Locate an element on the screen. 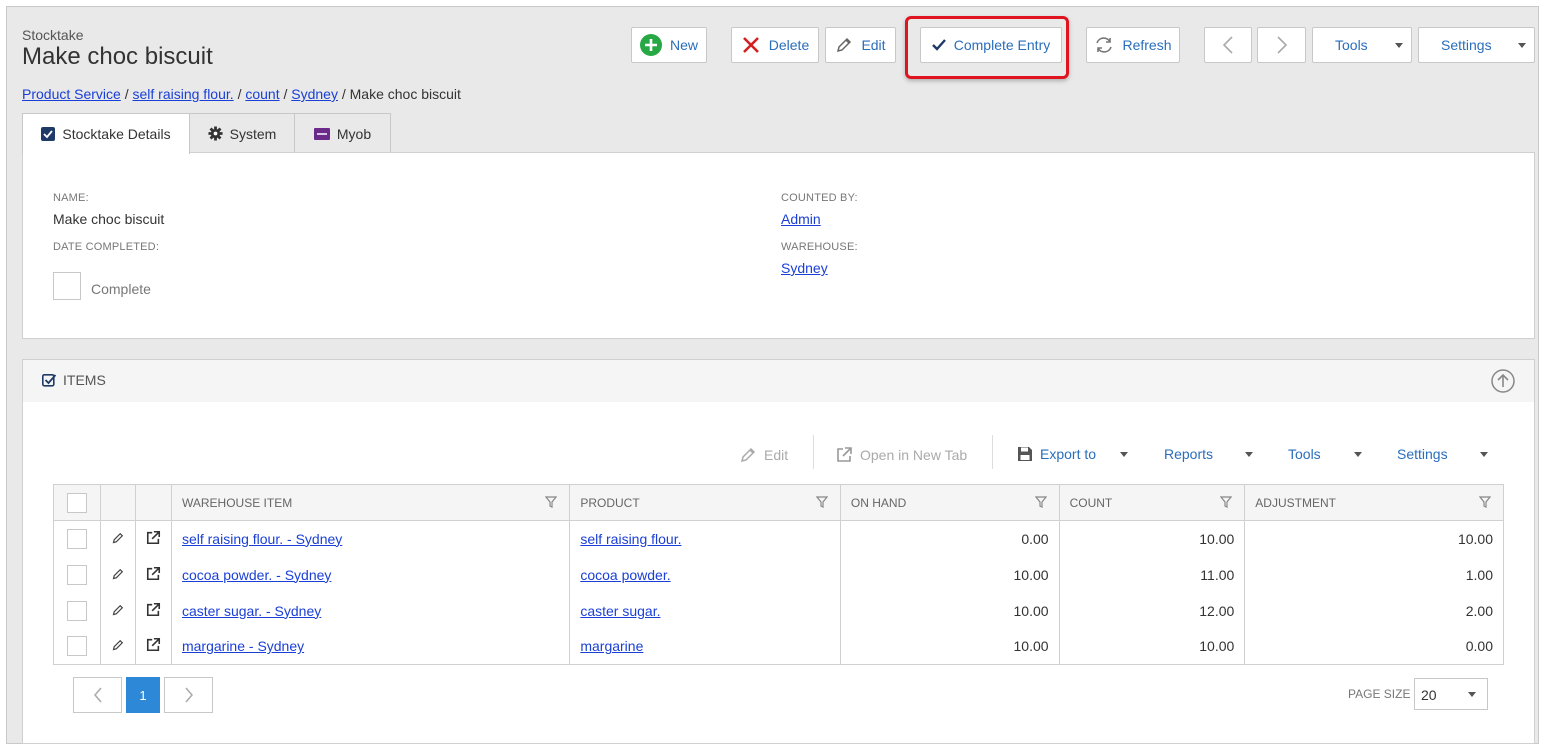 This screenshot has width=1545, height=748. export-to-dropdown: Export to is located at coordinates (1056, 454).